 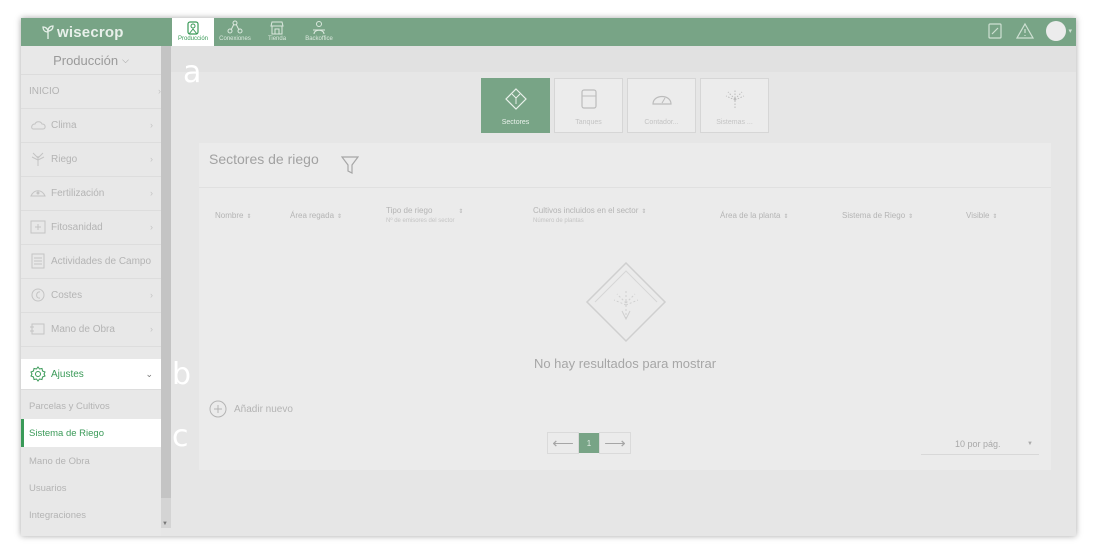 I want to click on sidebar-item-mano-de-obra: Mano de Obra ›, so click(x=91, y=329).